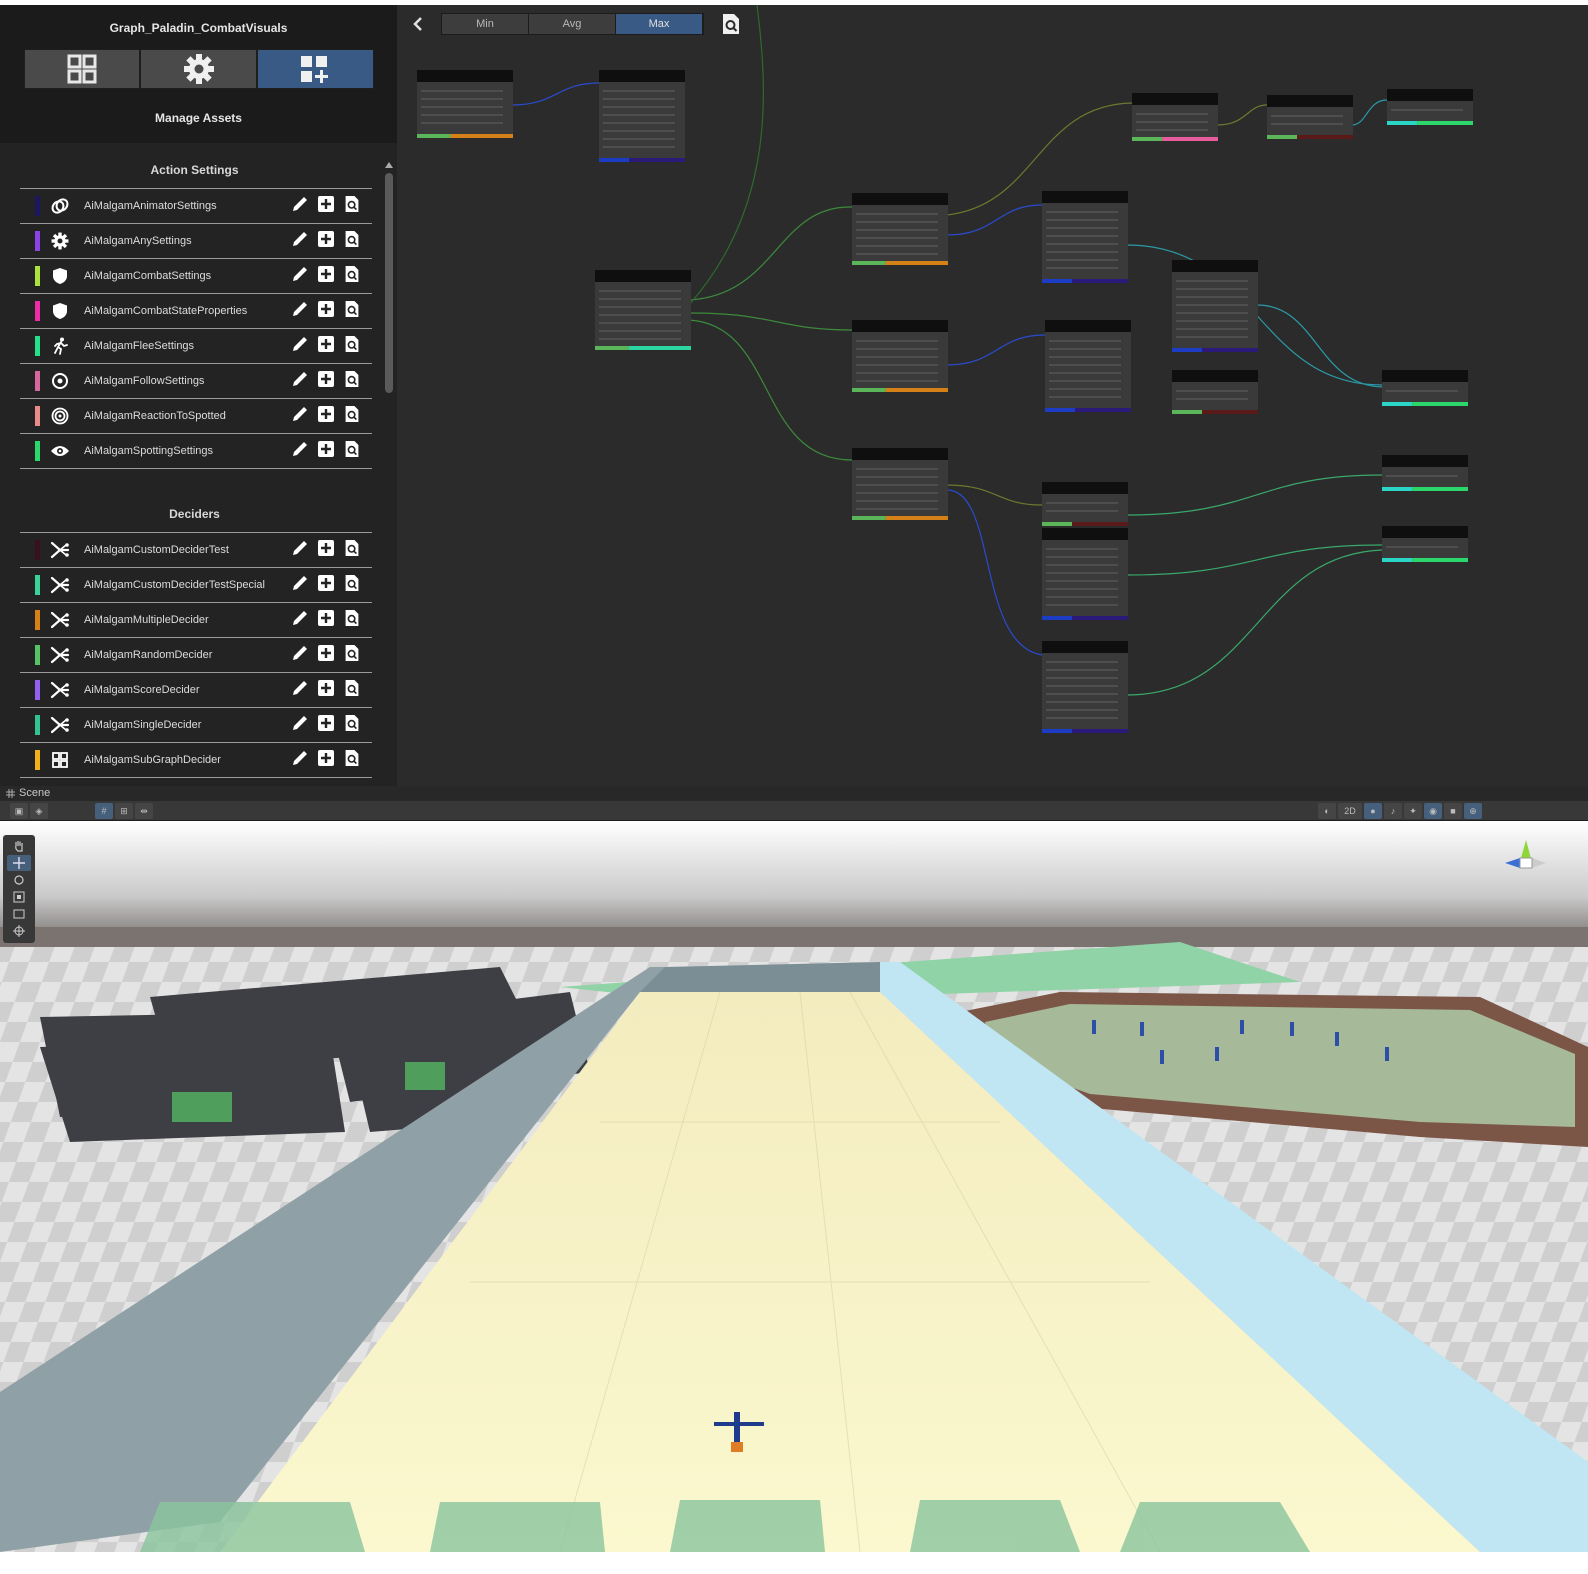  I want to click on list-item: AiMalgamCombatSettings, so click(196, 276).